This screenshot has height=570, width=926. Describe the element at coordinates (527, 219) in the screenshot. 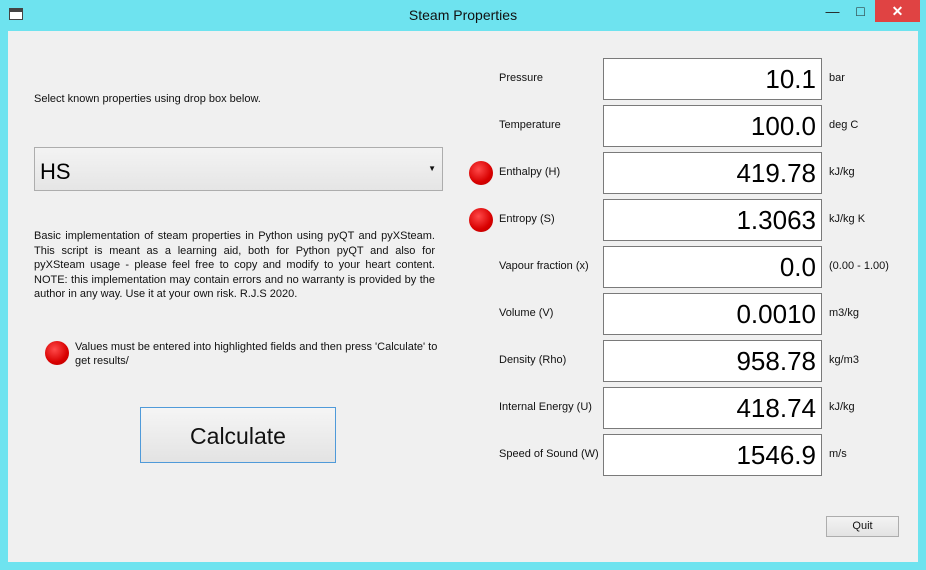

I see `entropy-label: Entropy (S)` at that location.